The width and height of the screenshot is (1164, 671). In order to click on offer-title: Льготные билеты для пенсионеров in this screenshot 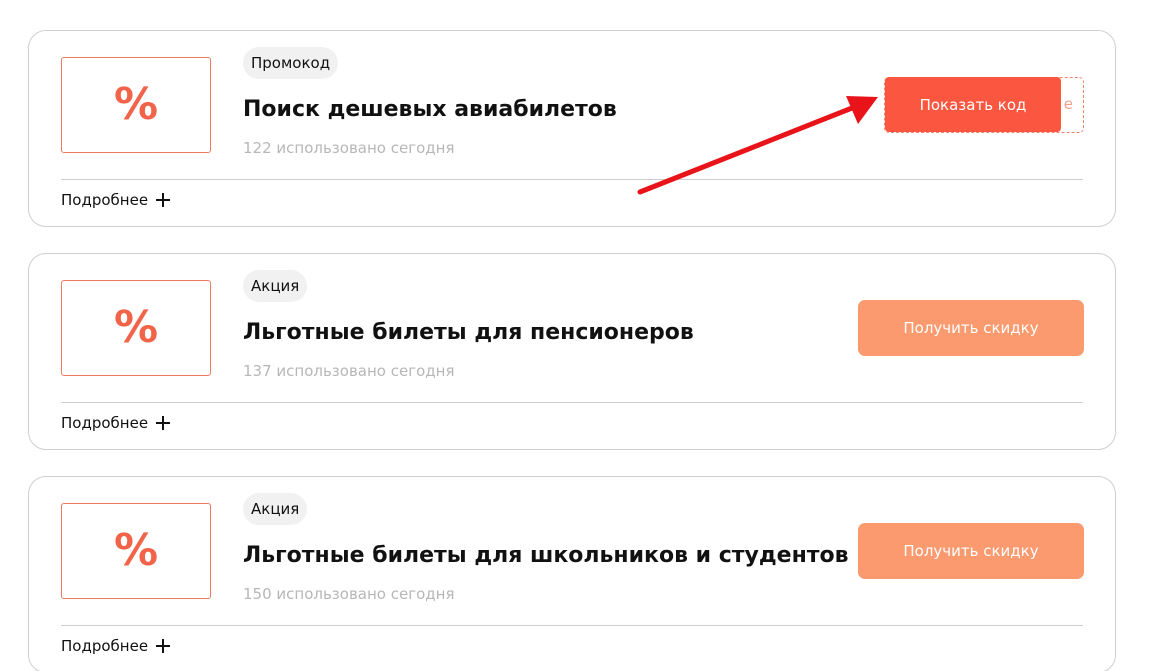, I will do `click(468, 333)`.